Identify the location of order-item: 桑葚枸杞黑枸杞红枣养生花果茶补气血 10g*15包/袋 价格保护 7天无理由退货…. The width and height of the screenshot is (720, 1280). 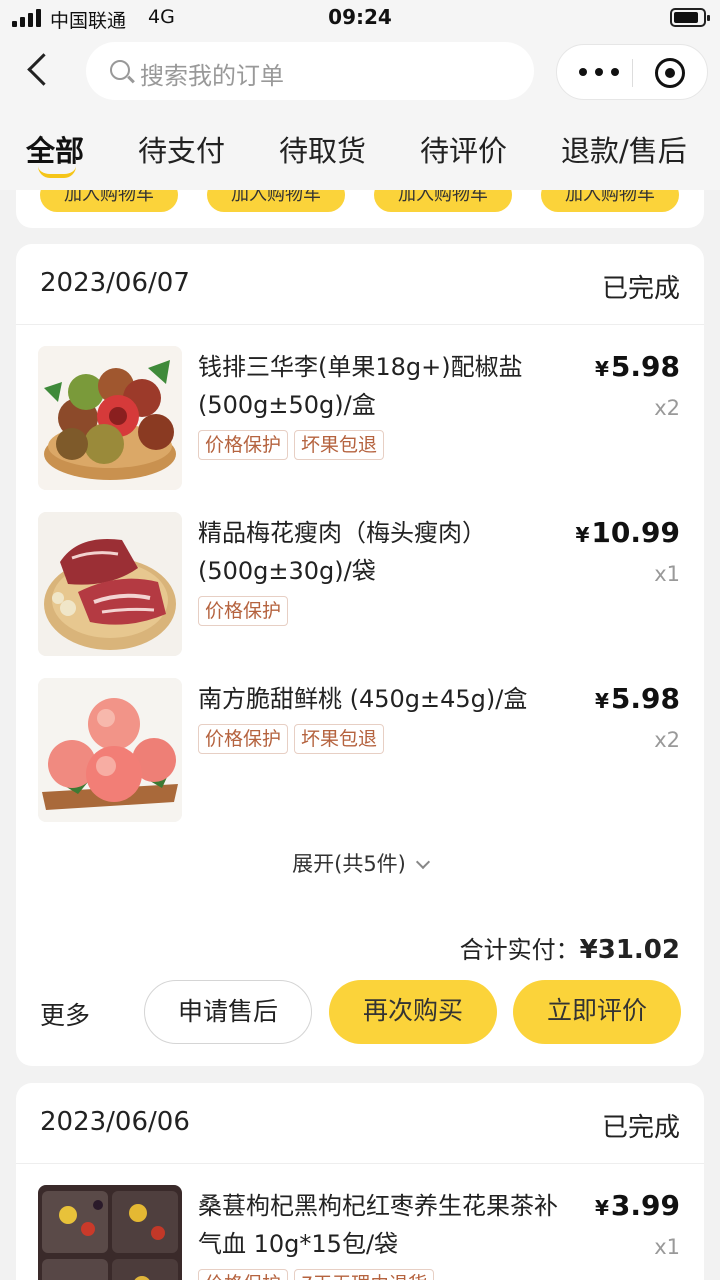
(360, 1232).